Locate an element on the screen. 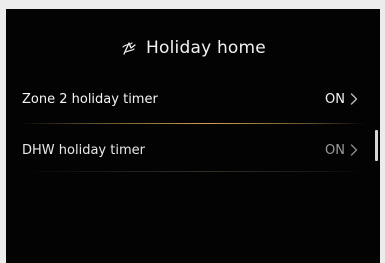  setting-row-zone2-holiday-timer: Zone 2 holiday timer ON is located at coordinates (193, 99).